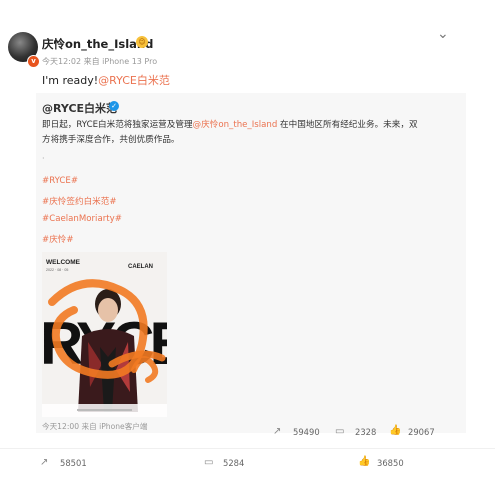 The width and height of the screenshot is (495, 478). Describe the element at coordinates (73, 463) in the screenshot. I see `footer-reposts-count: 58501` at that location.